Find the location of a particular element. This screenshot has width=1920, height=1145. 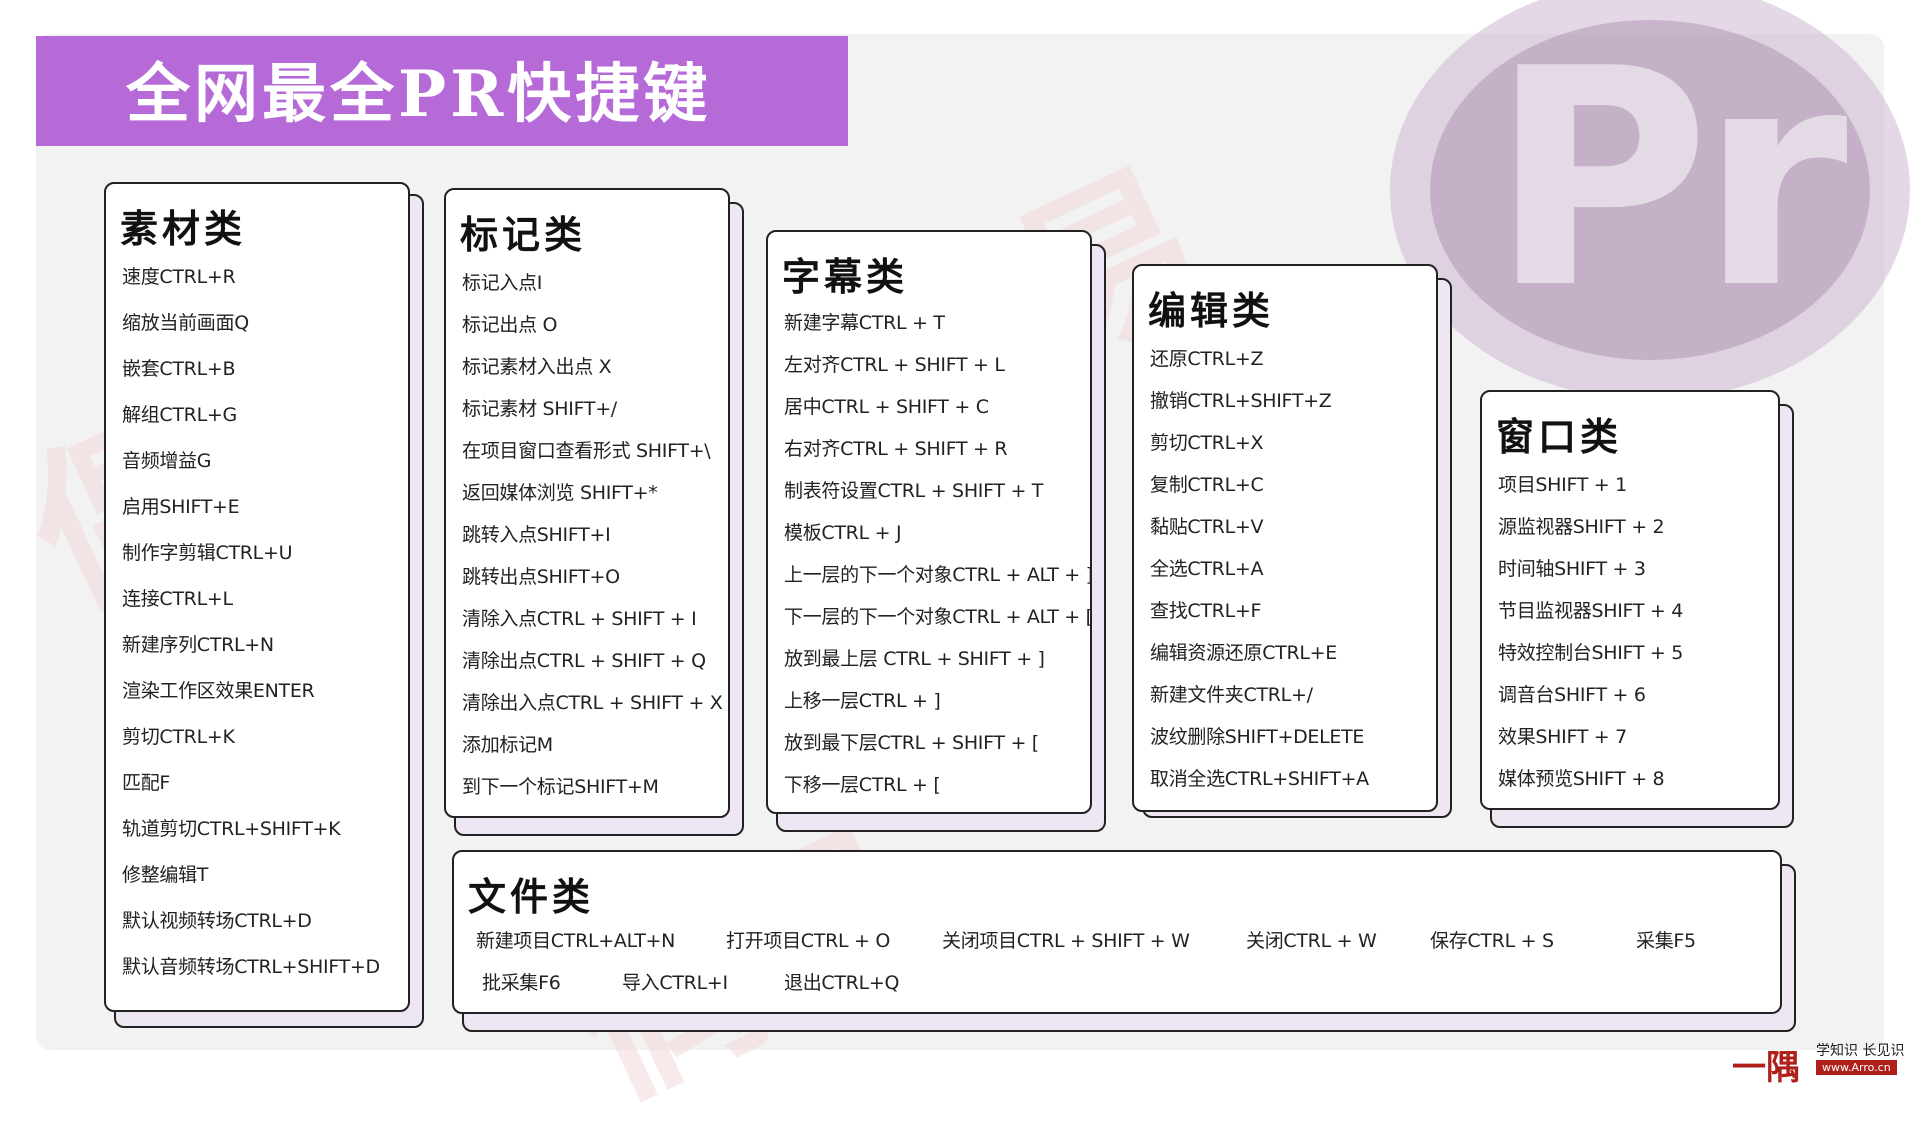

list-item: 下一层的下一个对象CTRL + ALT + [ is located at coordinates (938, 617).